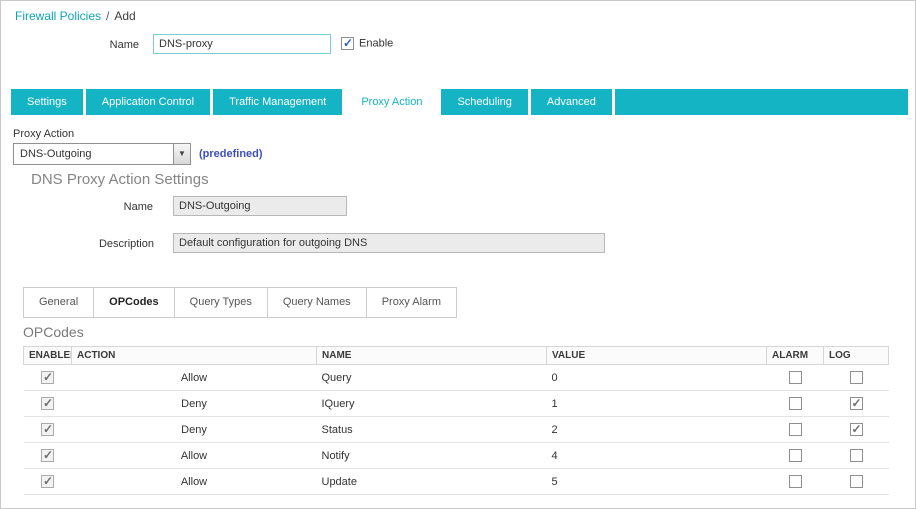 This screenshot has height=509, width=916. I want to click on column-header-enabled: ENABLED, so click(47, 355).